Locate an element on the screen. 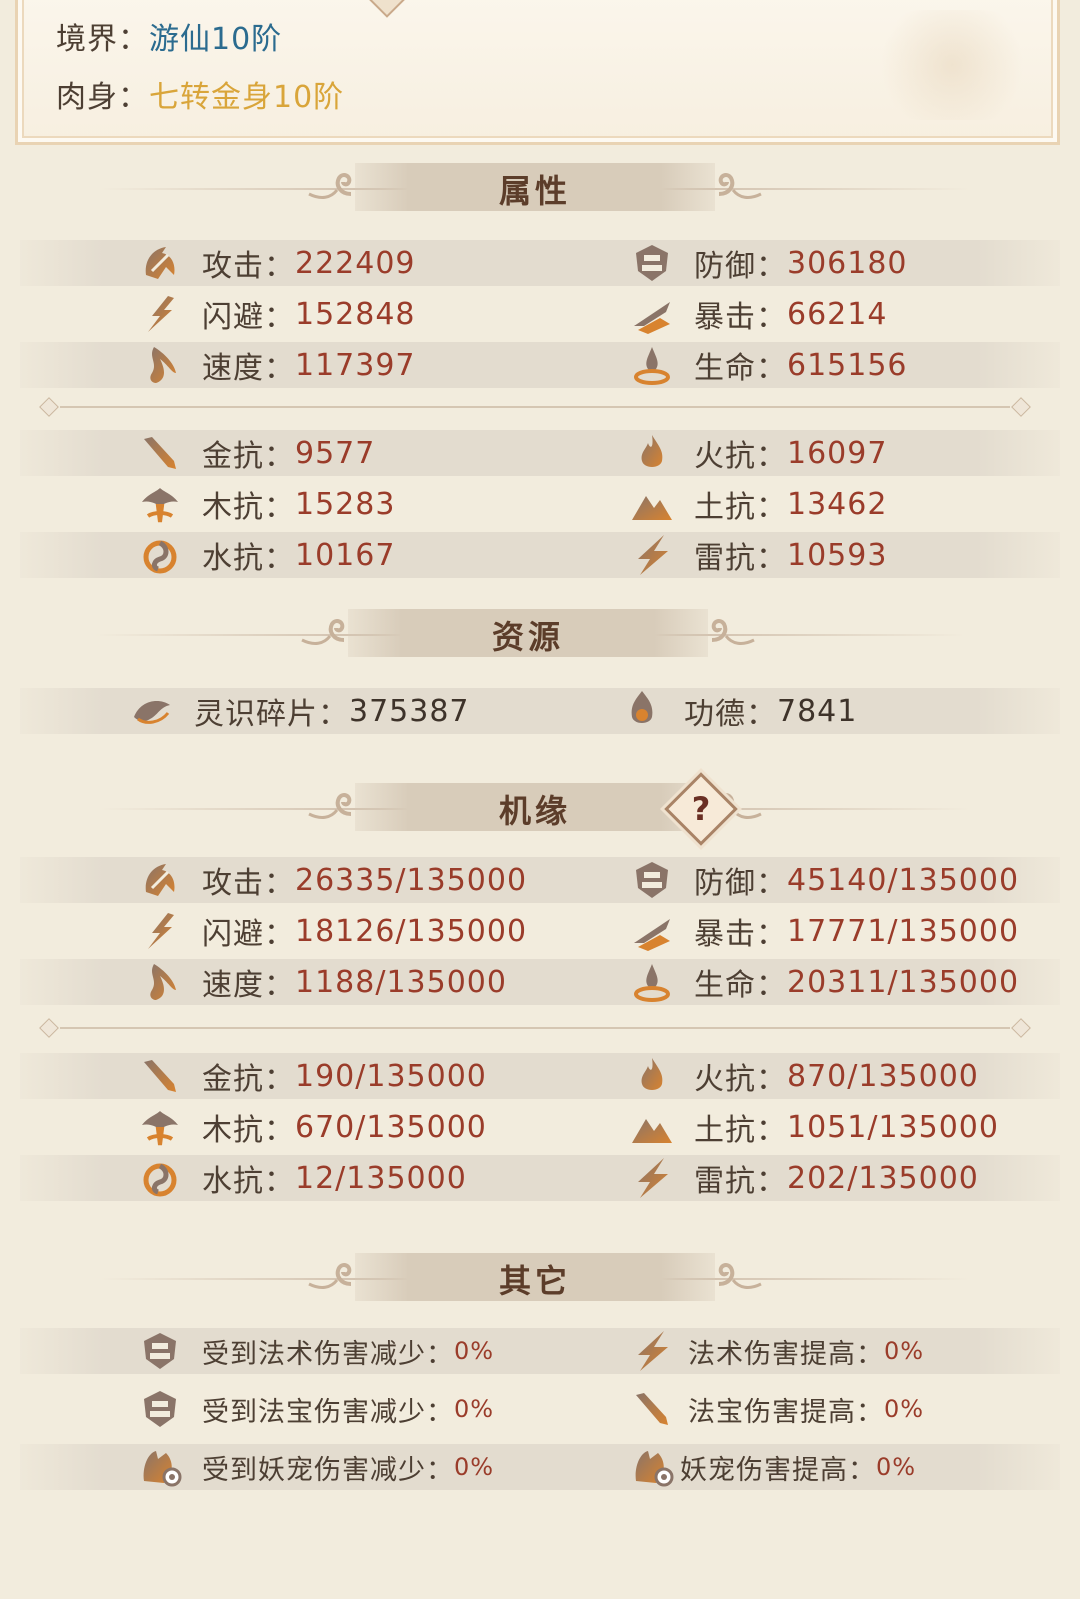  stat-value: 10593 is located at coordinates (837, 555).